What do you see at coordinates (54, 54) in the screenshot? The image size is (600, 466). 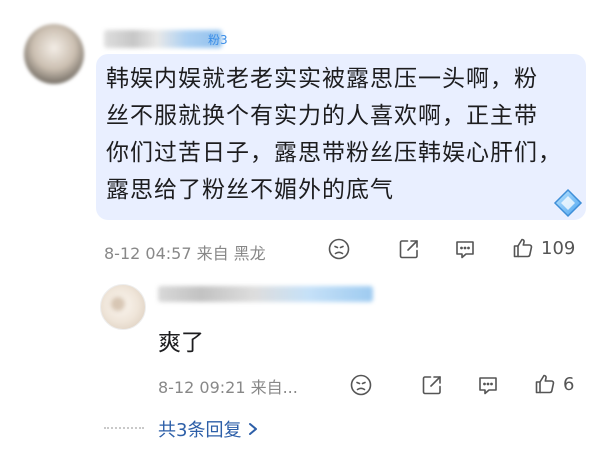 I see `commenter-avatar` at bounding box center [54, 54].